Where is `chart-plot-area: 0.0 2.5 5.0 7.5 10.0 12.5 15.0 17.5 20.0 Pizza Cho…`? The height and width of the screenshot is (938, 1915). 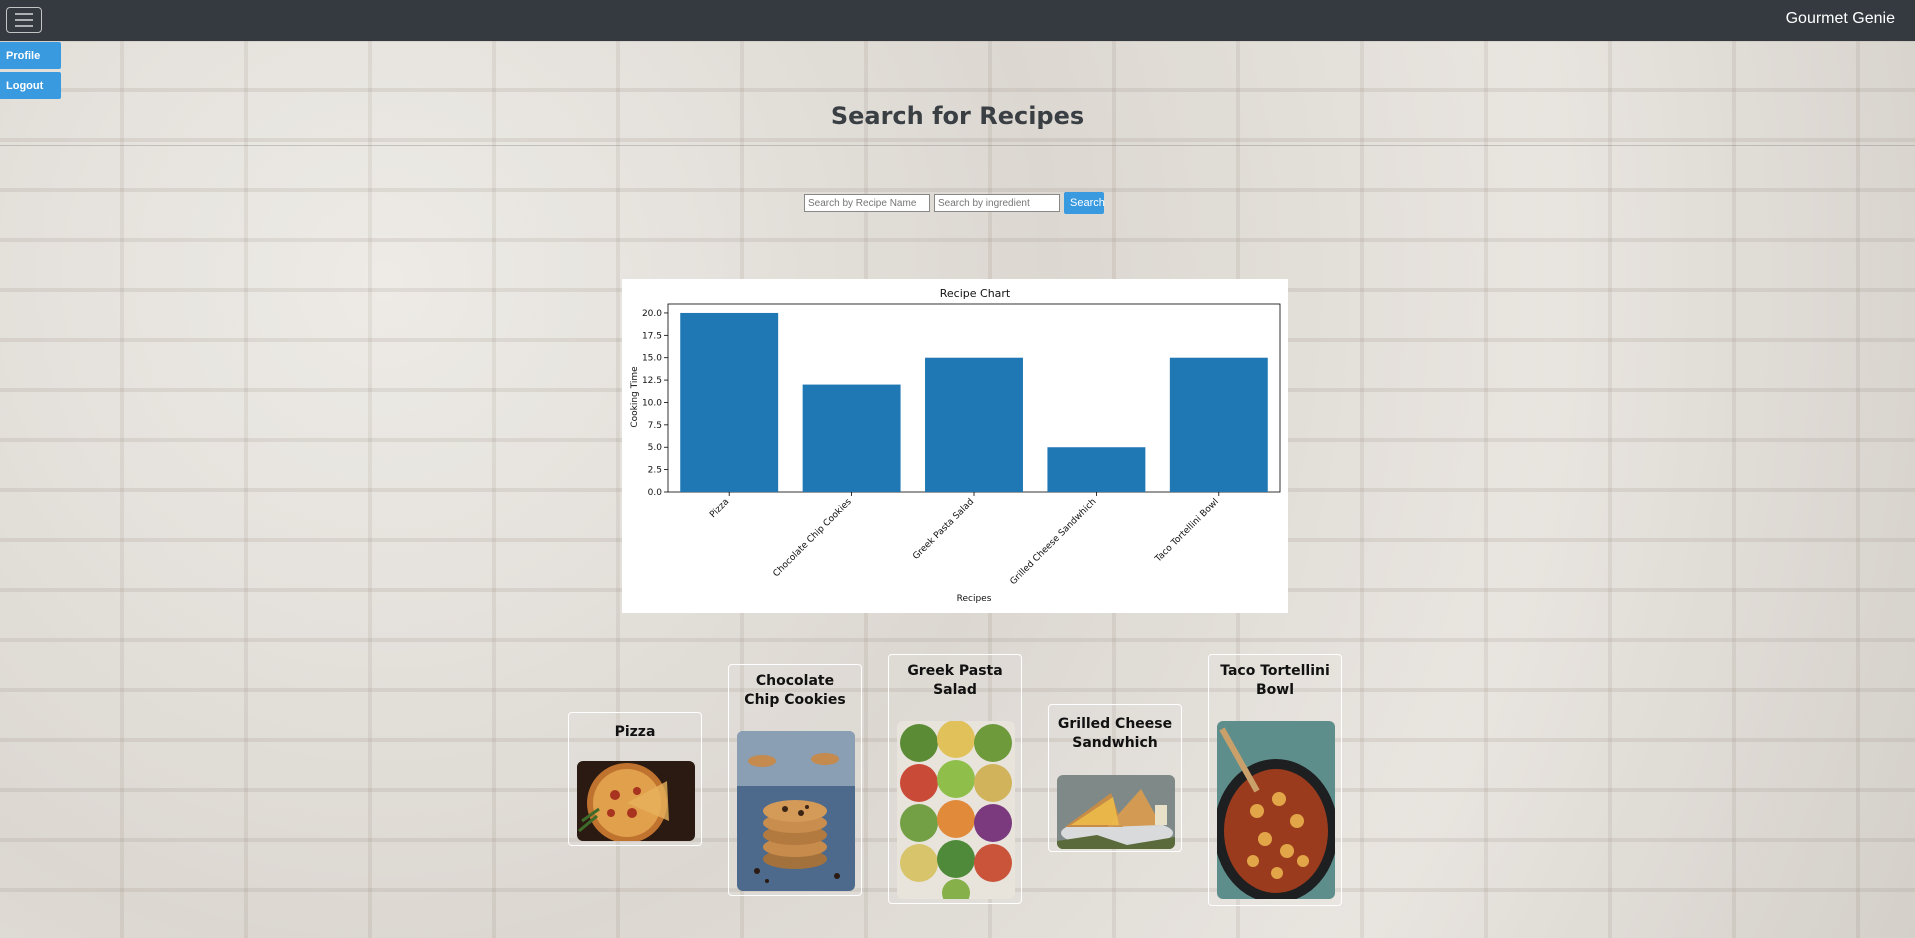
chart-plot-area: 0.0 2.5 5.0 7.5 10.0 12.5 15.0 17.5 20.0 Pizza Cho… is located at coordinates (961, 445).